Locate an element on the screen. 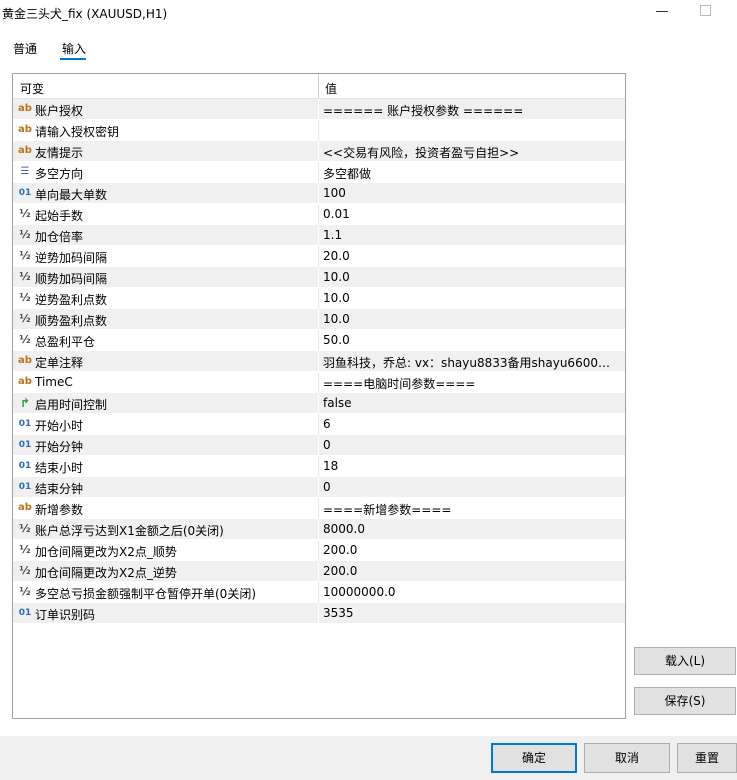 The image size is (737, 780). table-row: ½ 逆势盈利点数 10.0 is located at coordinates (319, 298).